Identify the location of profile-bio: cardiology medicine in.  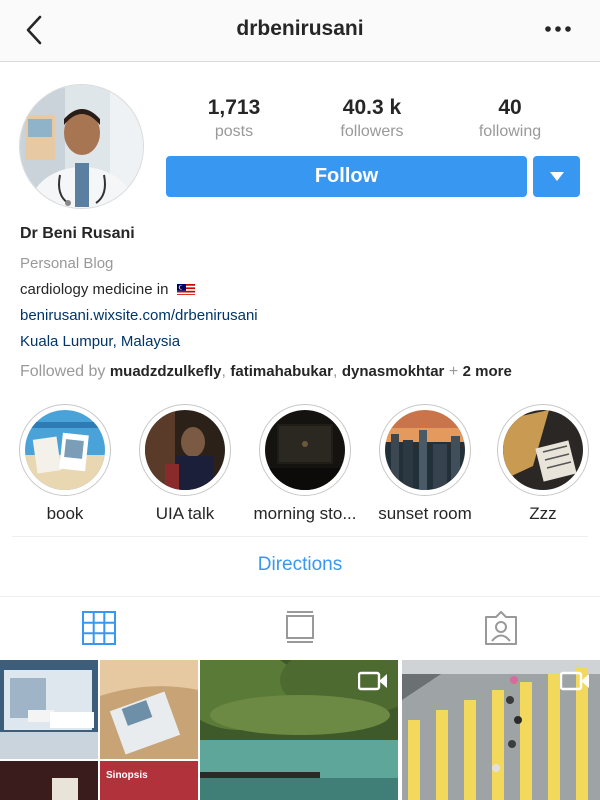
(107, 289).